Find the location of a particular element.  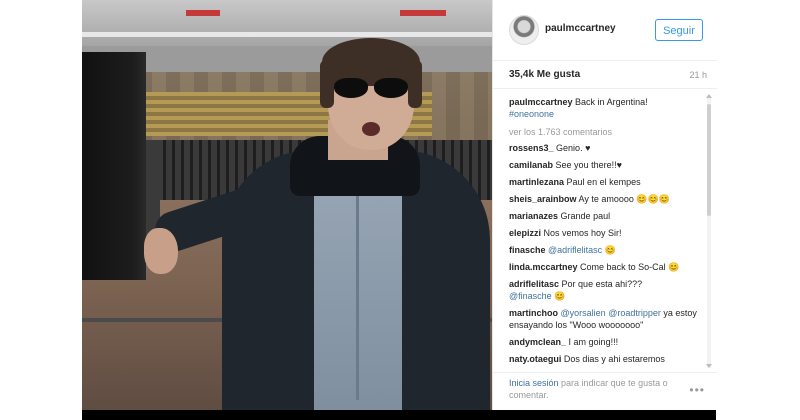

comment-user: adriflelitasc is located at coordinates (534, 284).